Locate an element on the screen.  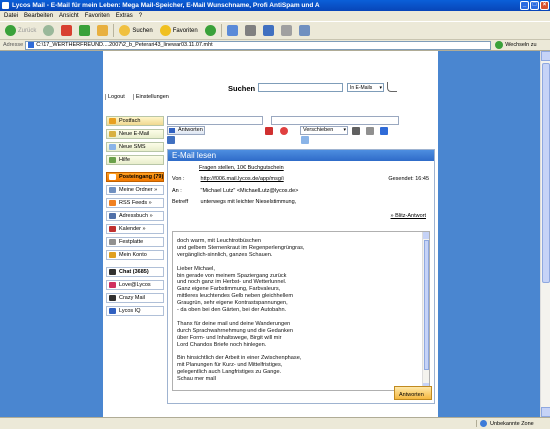
browser-scrollbar is located at coordinates (545, 234).